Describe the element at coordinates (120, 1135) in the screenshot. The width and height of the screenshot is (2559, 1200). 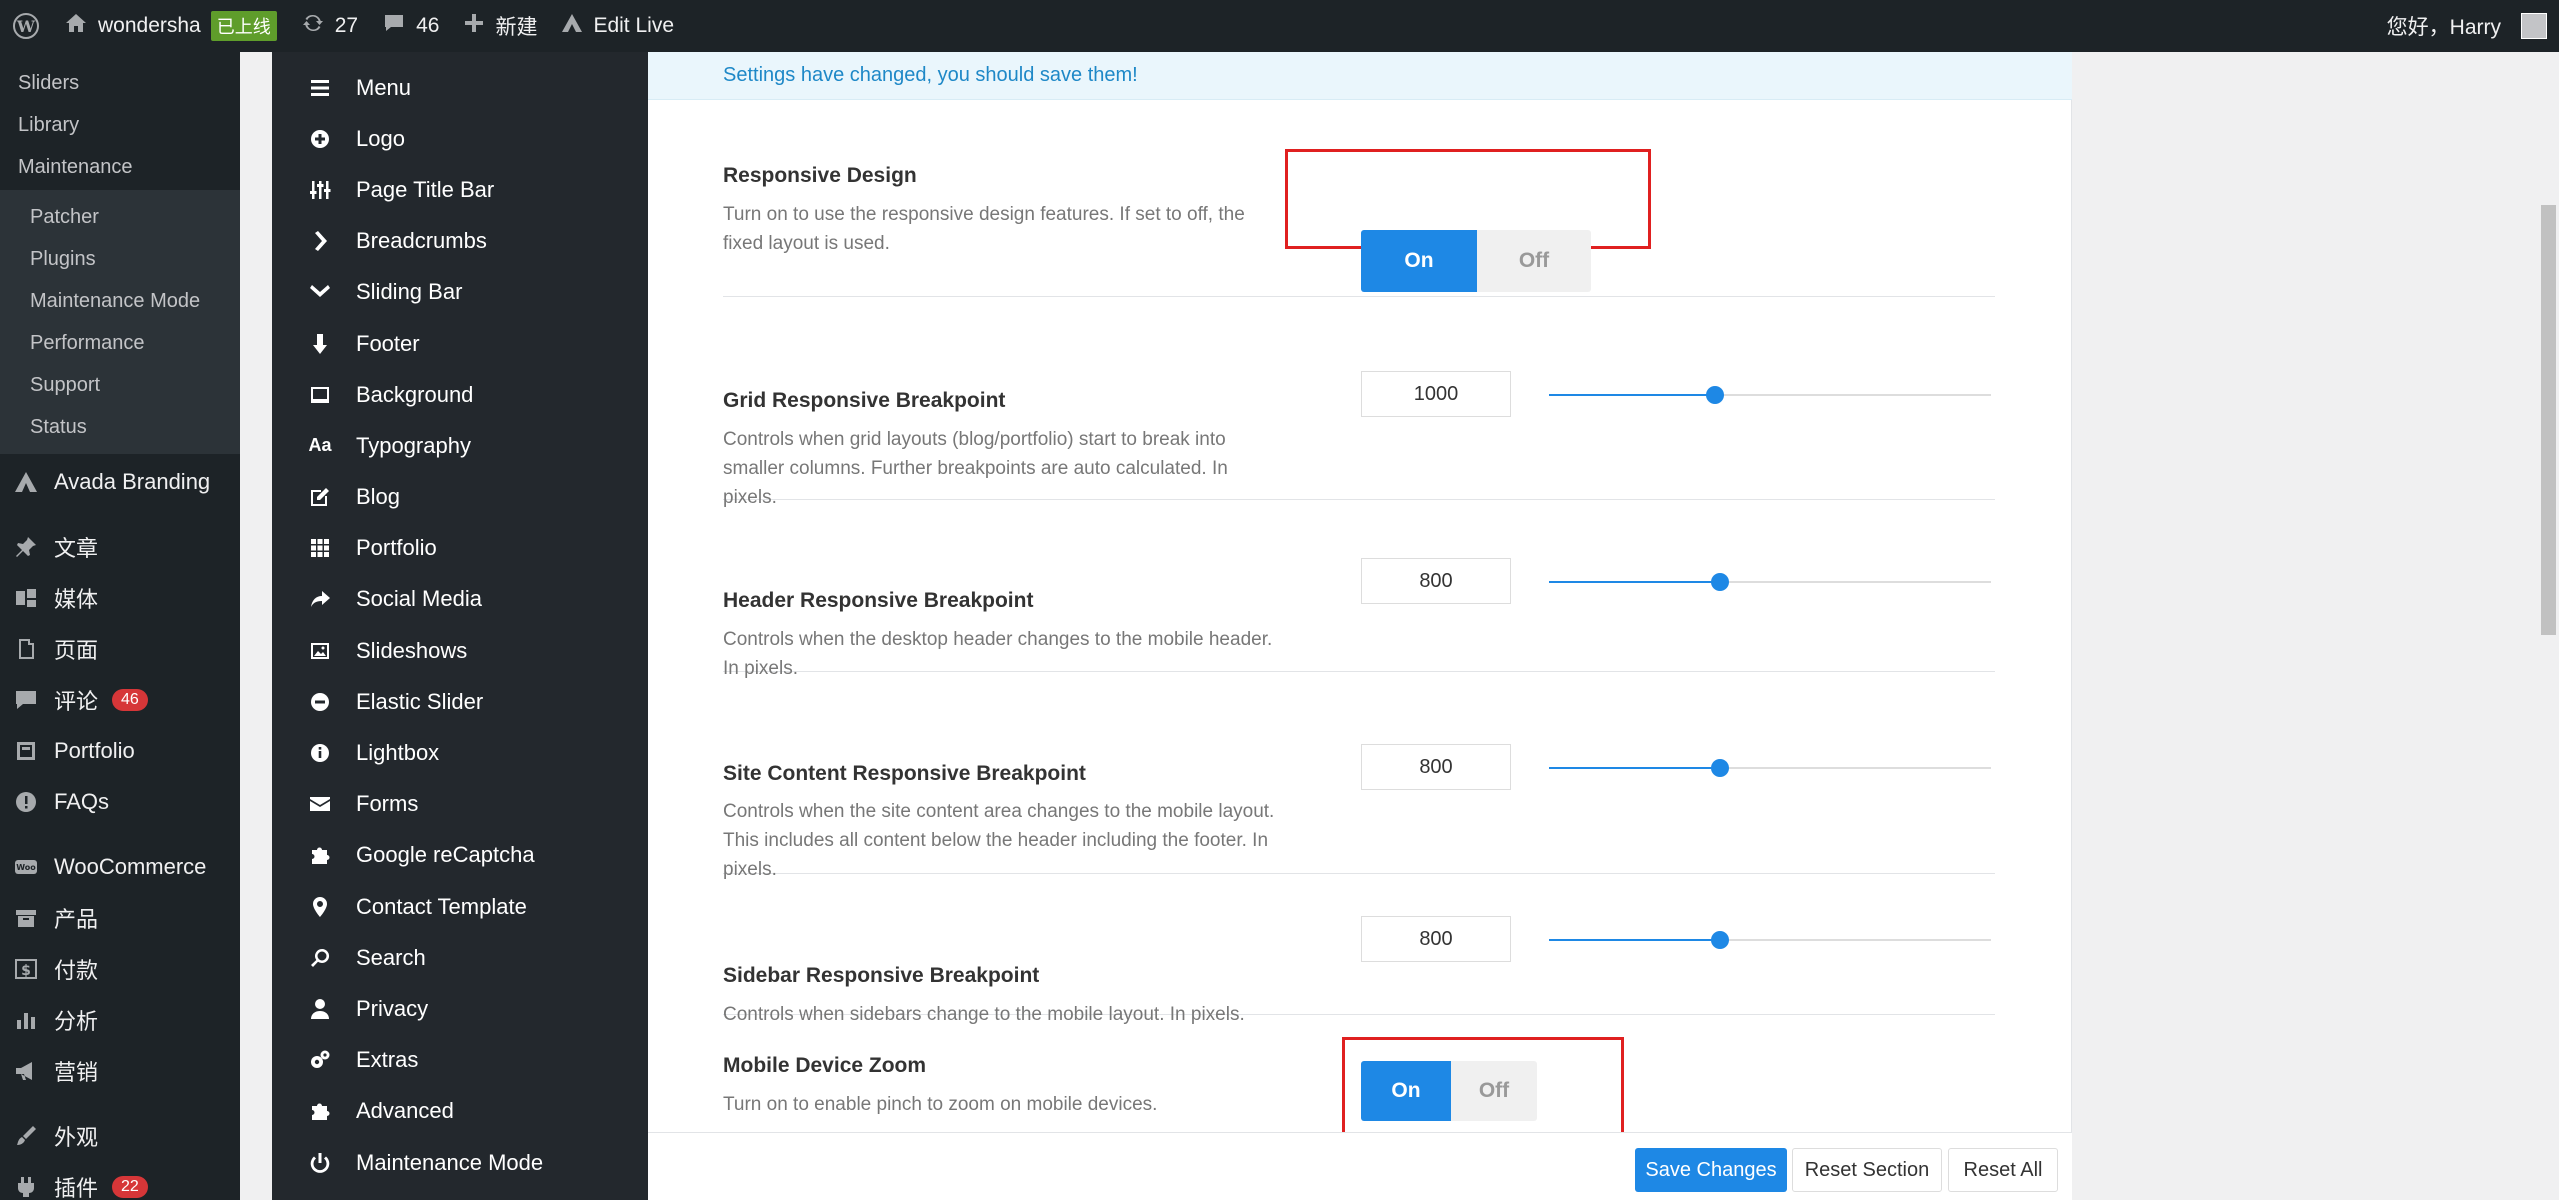
I see `menu-item-appearance: 外观` at that location.